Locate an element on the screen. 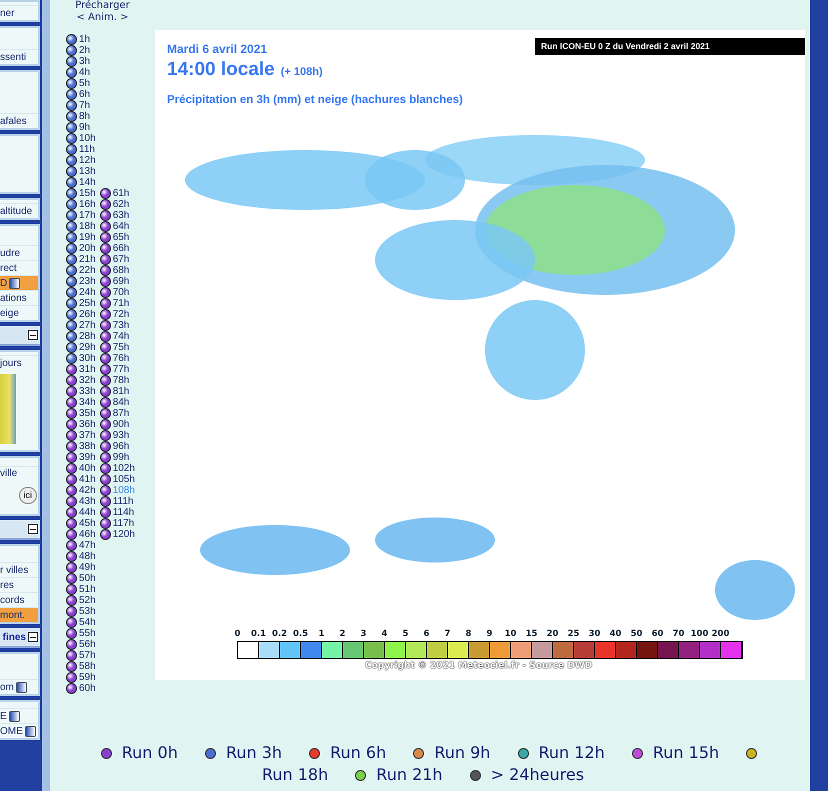  hour-link: 54h is located at coordinates (81, 622).